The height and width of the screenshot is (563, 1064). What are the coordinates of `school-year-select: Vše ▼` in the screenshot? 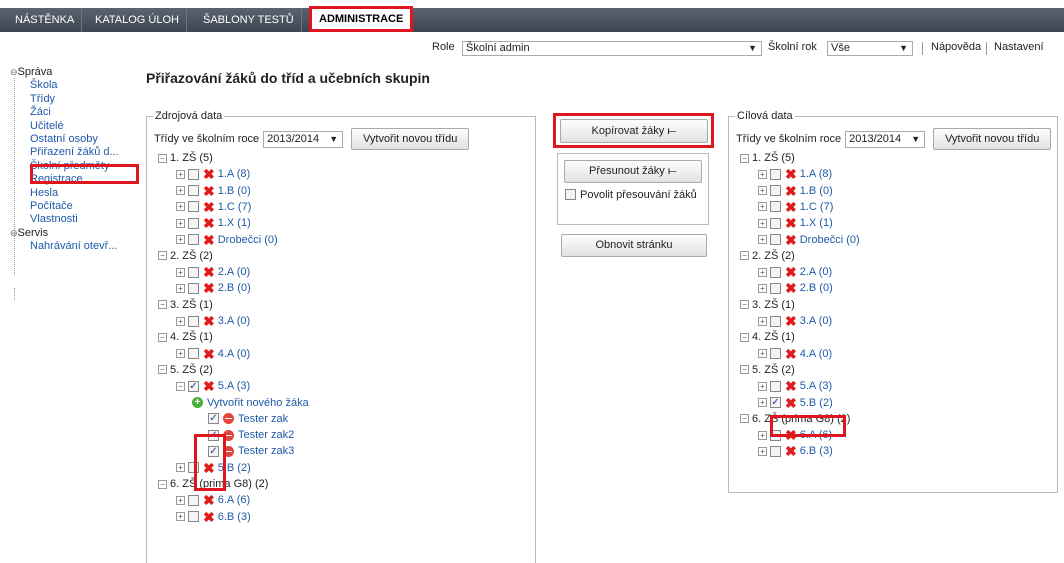 It's located at (870, 48).